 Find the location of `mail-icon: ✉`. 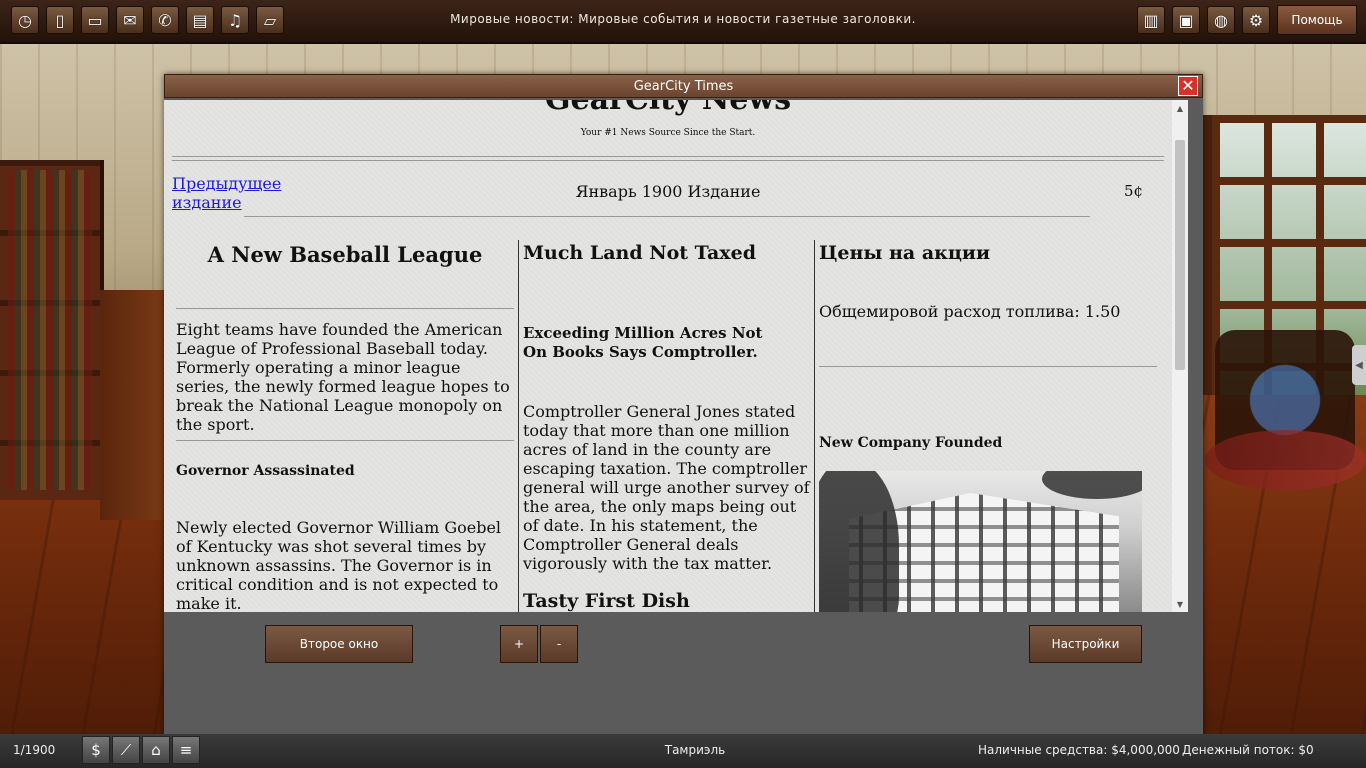

mail-icon: ✉ is located at coordinates (130, 20).